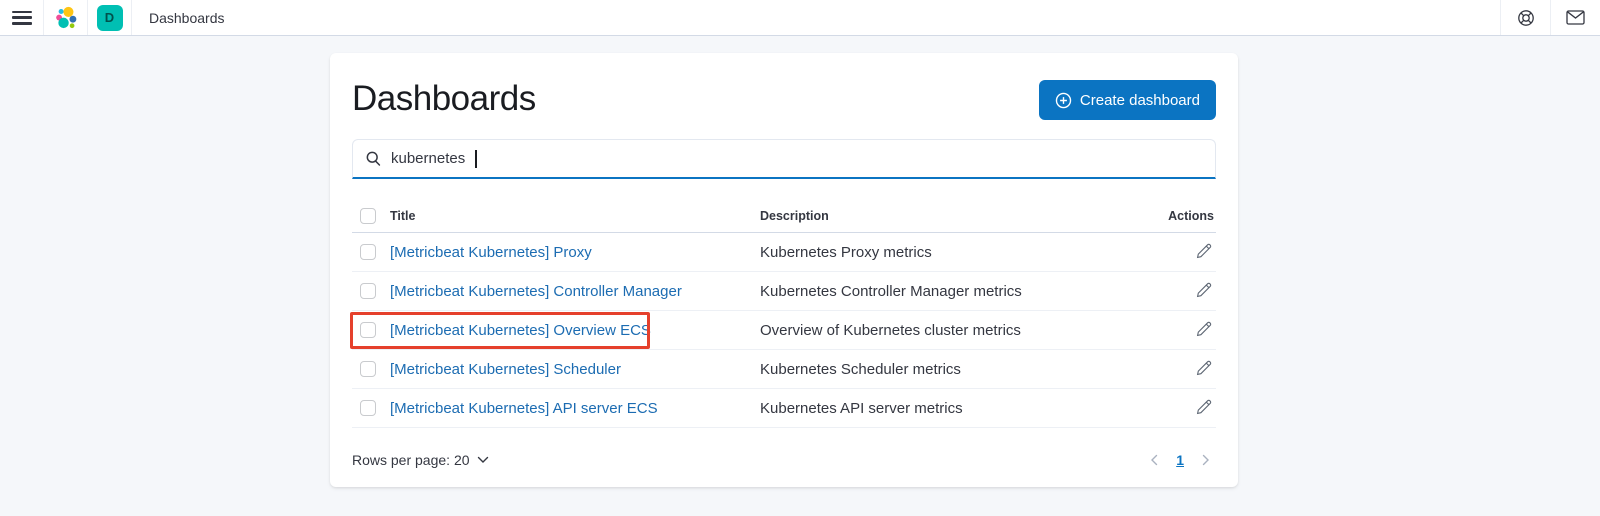  I want to click on page-number-1: 1, so click(1180, 460).